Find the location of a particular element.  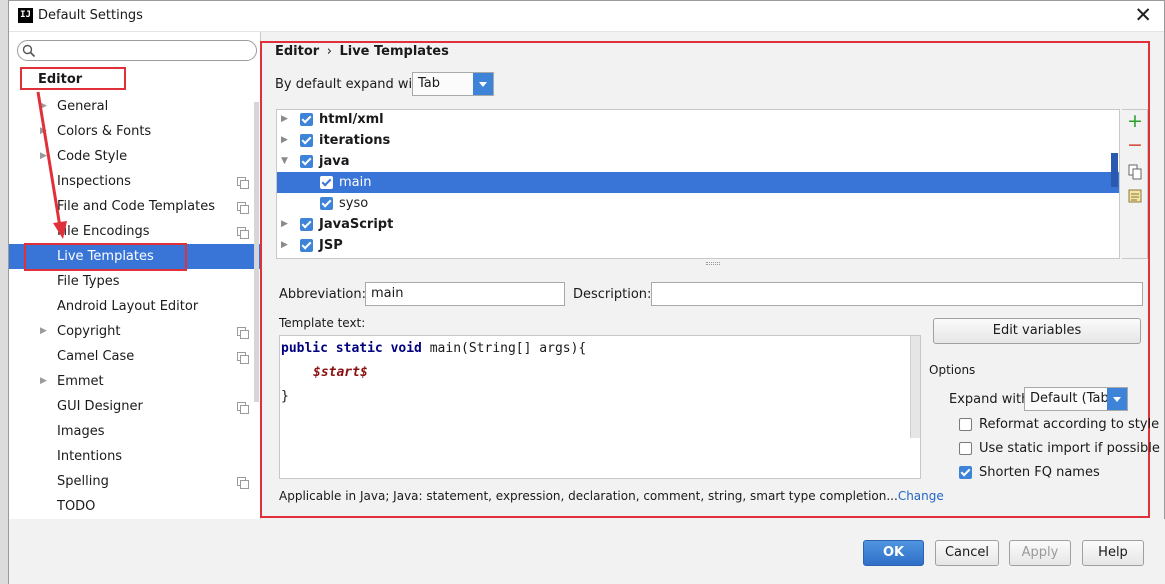

window-title: Default Settings is located at coordinates (90, 15).